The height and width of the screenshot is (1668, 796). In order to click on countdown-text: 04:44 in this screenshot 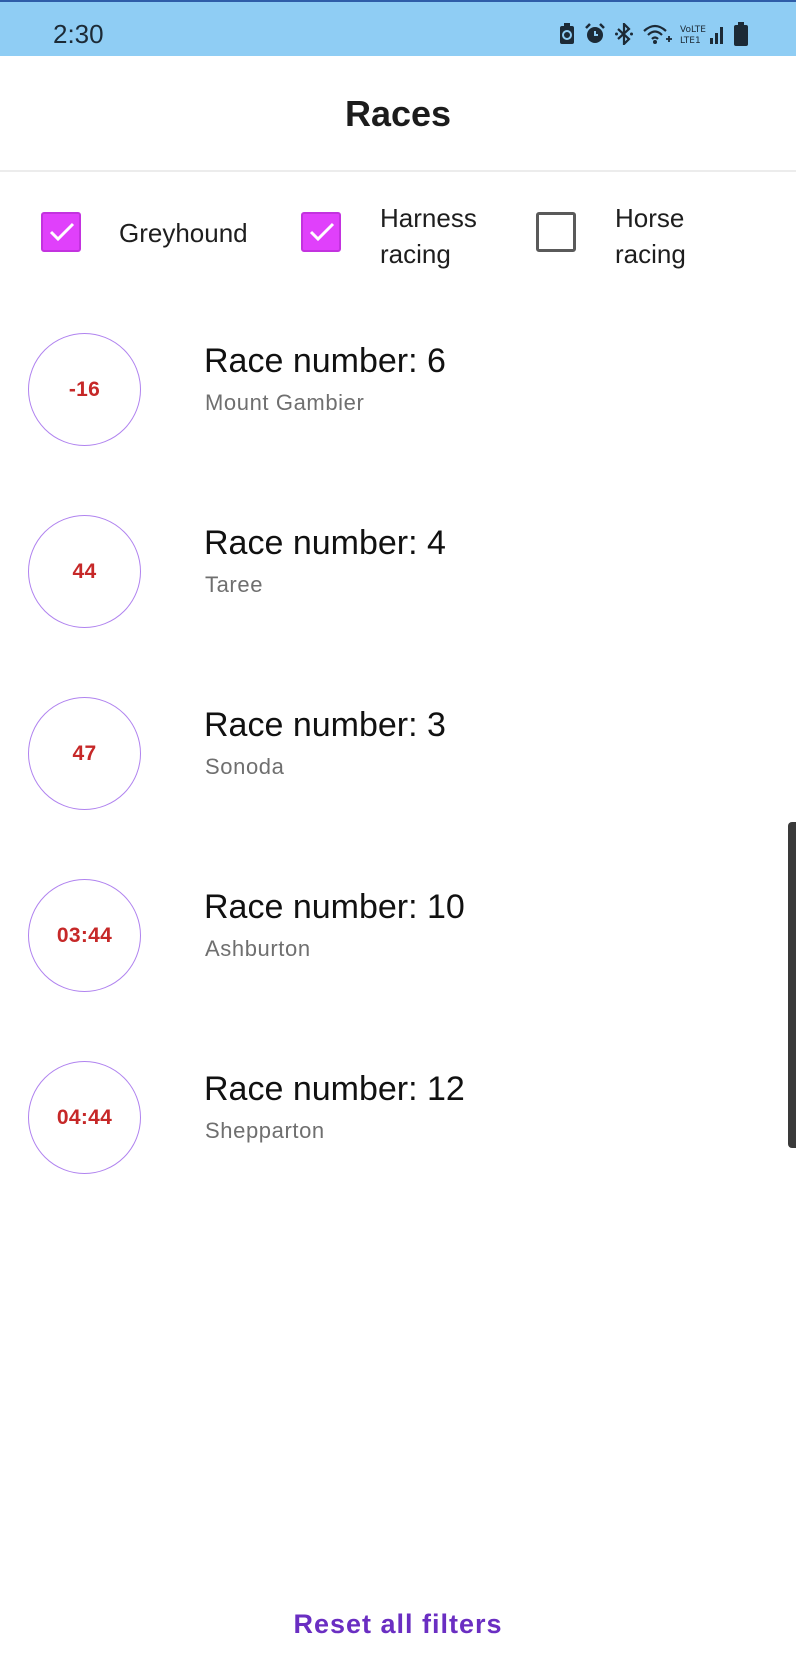, I will do `click(84, 1117)`.